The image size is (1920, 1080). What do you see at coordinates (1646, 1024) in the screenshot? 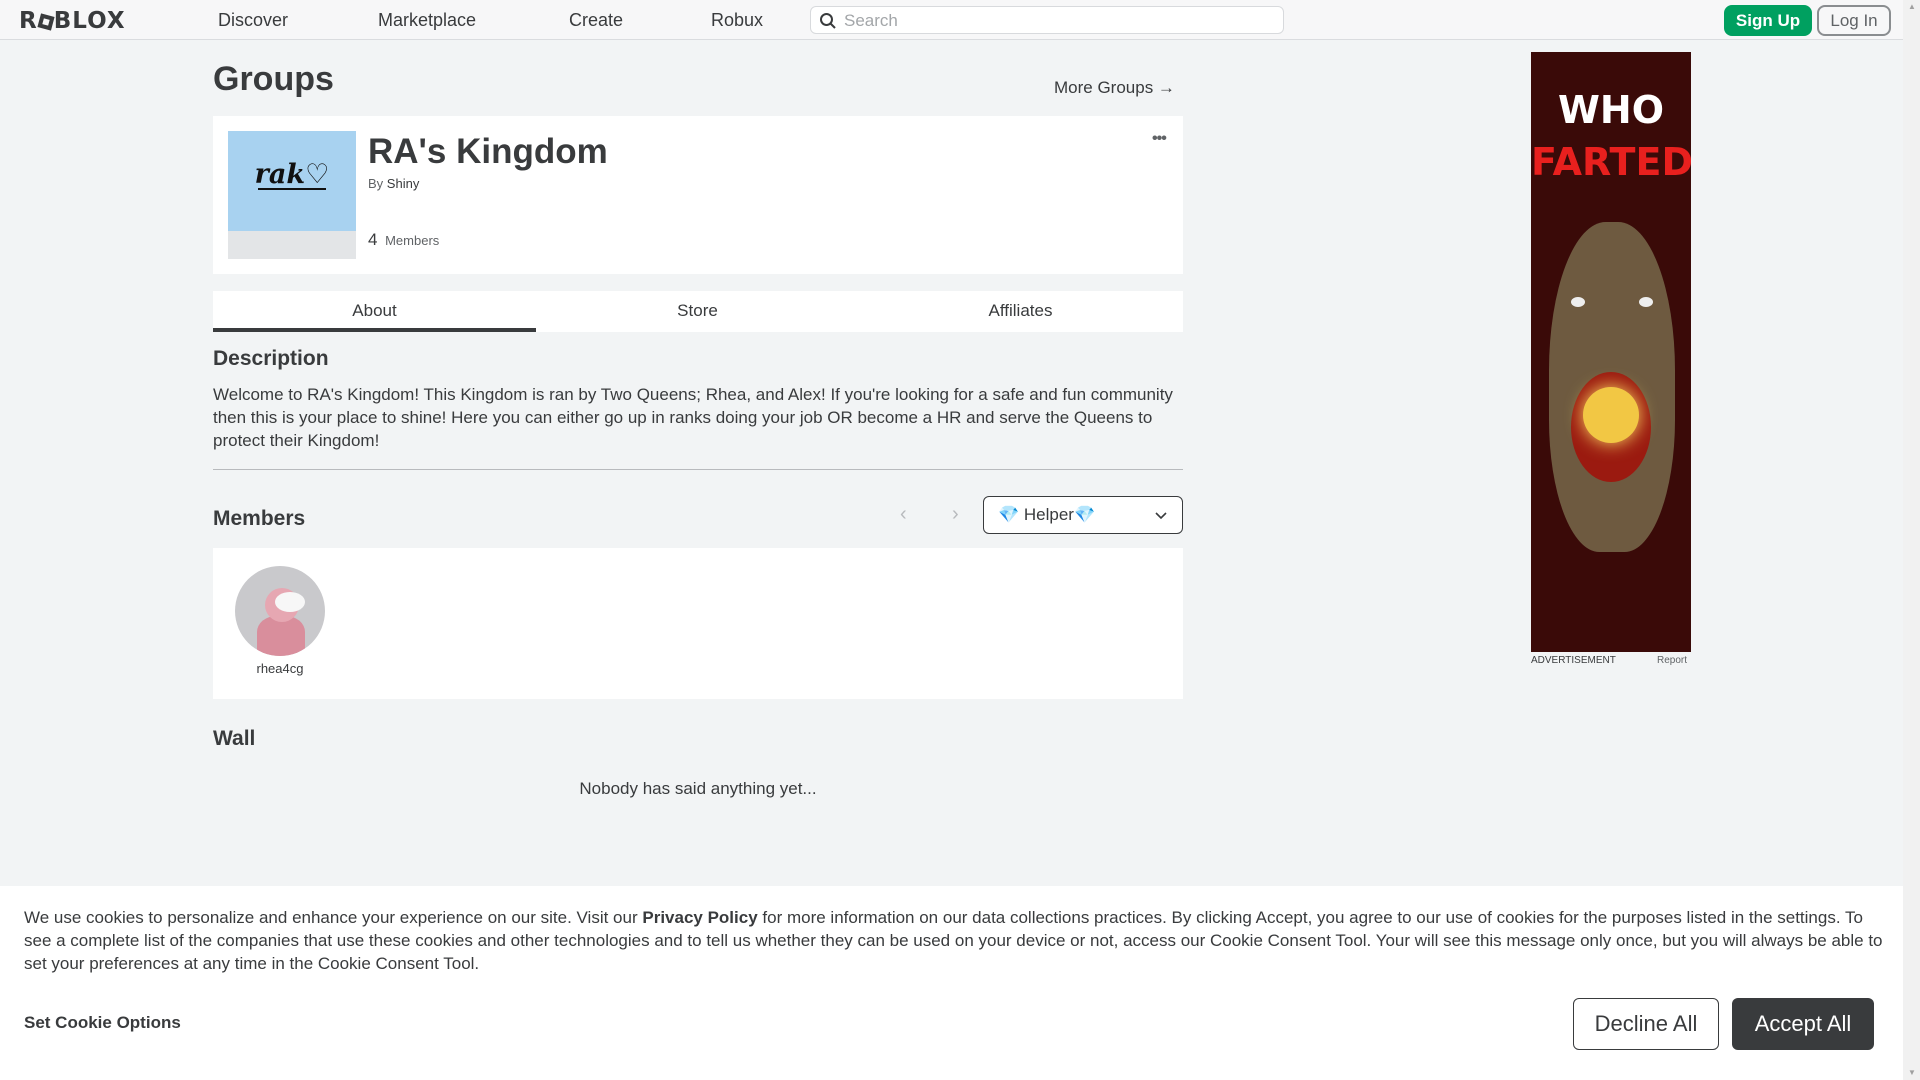
I see `decline-all-button: Decline All` at bounding box center [1646, 1024].